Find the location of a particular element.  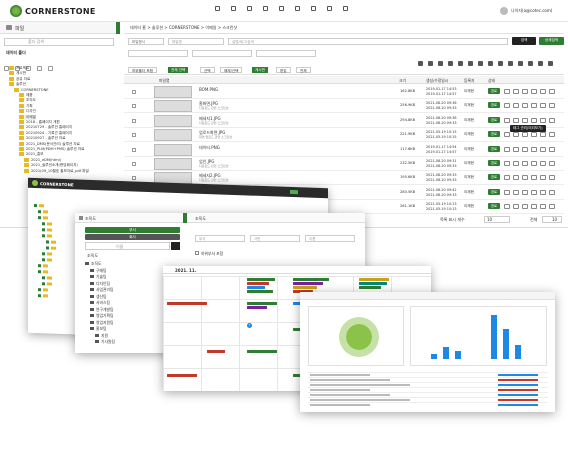

org-tree-node: 구매팀 is located at coordinates (98, 271).